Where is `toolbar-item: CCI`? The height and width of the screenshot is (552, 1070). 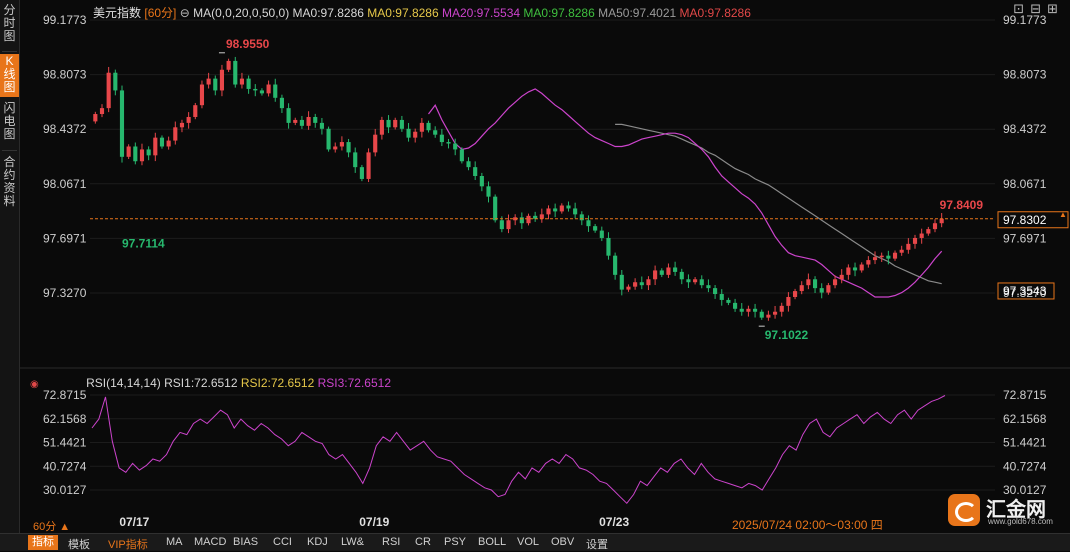
toolbar-item: CCI is located at coordinates (282, 542).